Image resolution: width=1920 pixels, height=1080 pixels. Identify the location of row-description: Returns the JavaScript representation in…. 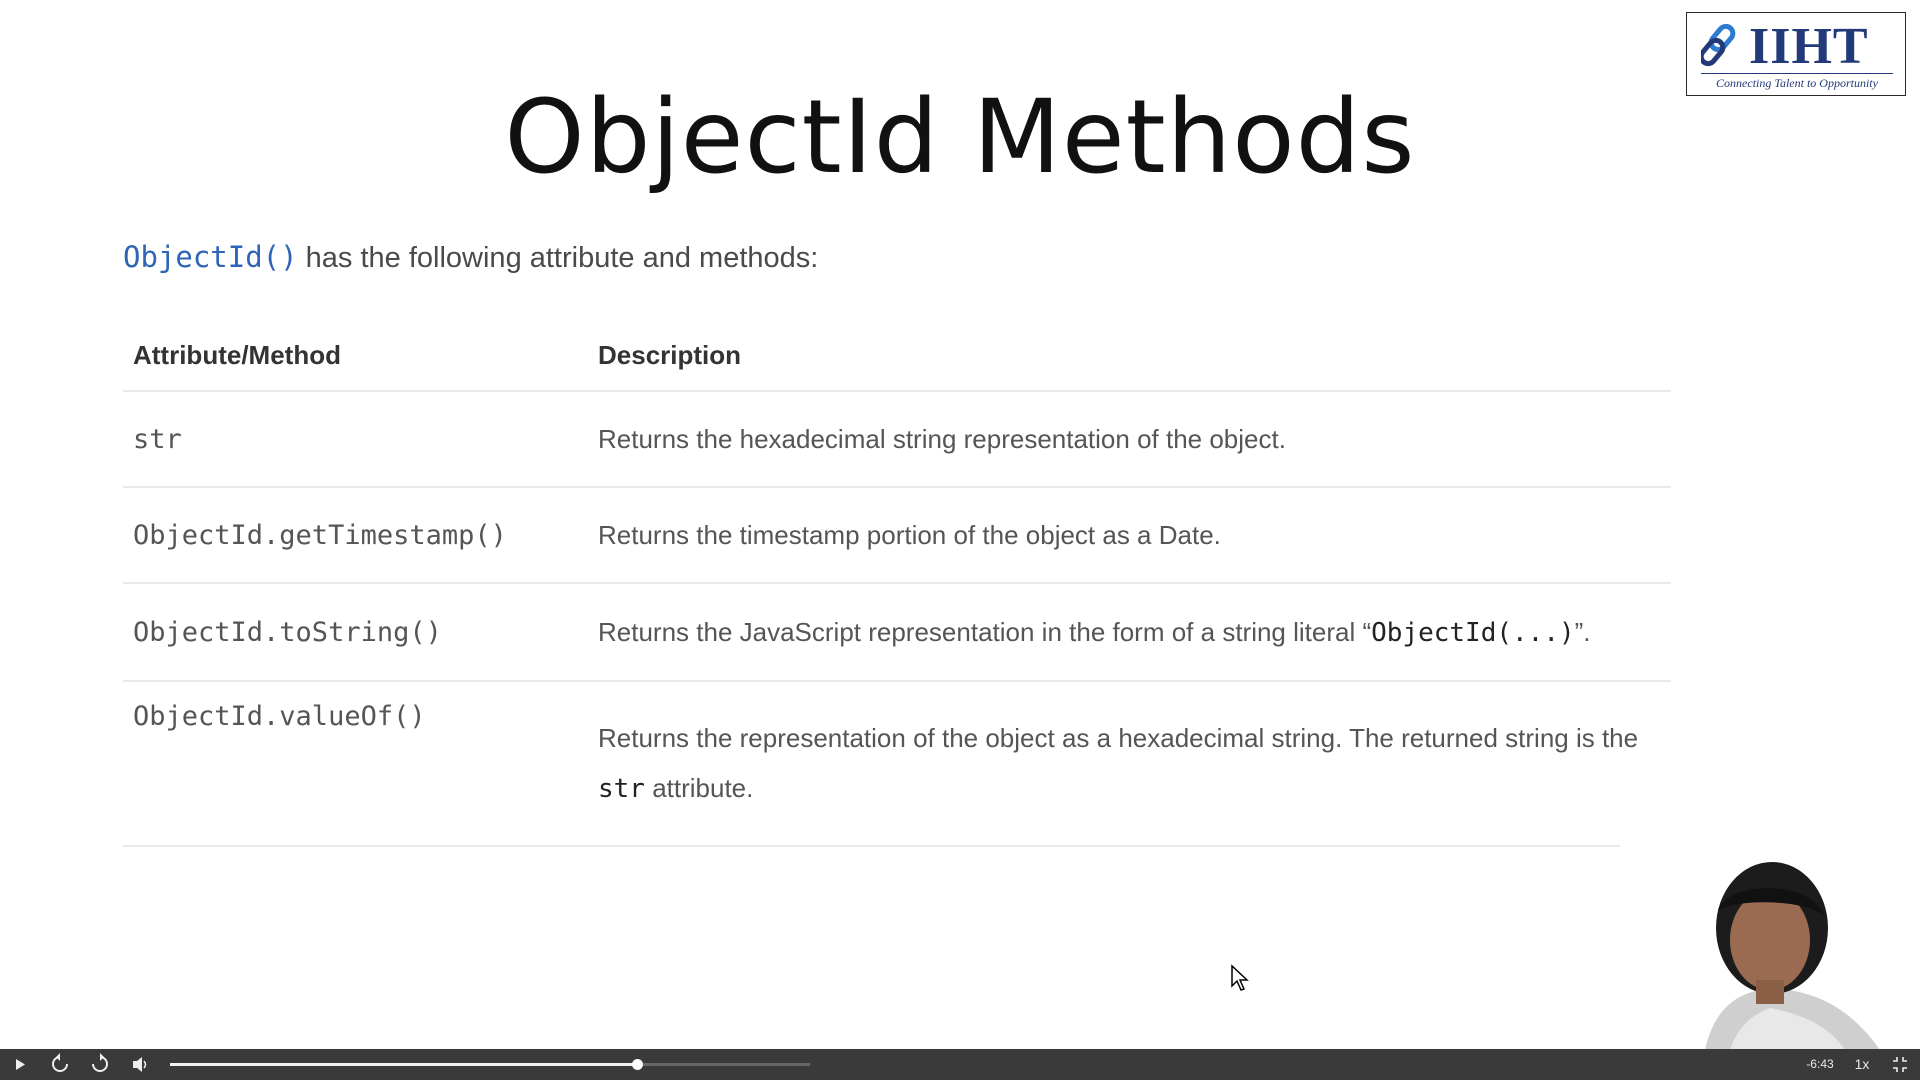
(1129, 632).